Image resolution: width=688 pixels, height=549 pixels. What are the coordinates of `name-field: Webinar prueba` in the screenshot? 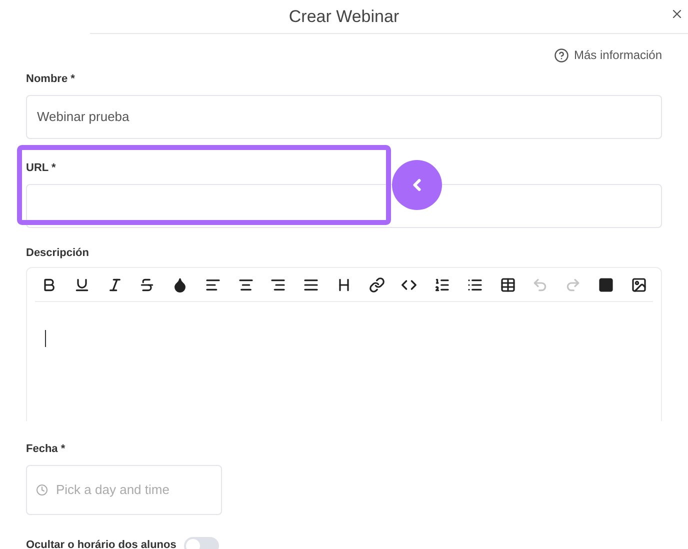 It's located at (344, 116).